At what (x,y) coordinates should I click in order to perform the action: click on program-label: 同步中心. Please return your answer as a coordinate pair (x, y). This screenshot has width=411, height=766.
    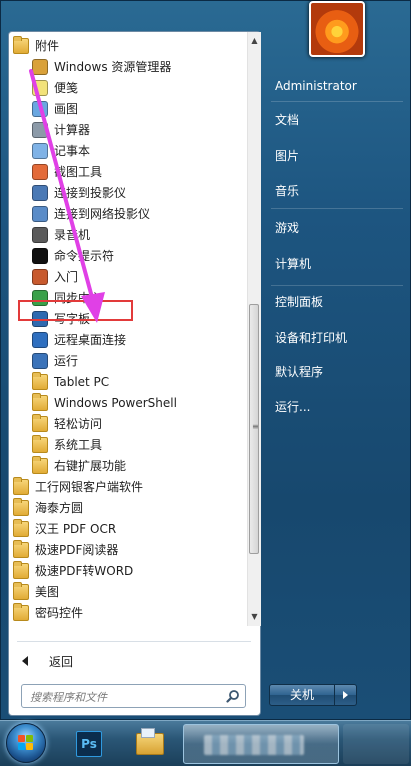
    Looking at the image, I should click on (78, 298).